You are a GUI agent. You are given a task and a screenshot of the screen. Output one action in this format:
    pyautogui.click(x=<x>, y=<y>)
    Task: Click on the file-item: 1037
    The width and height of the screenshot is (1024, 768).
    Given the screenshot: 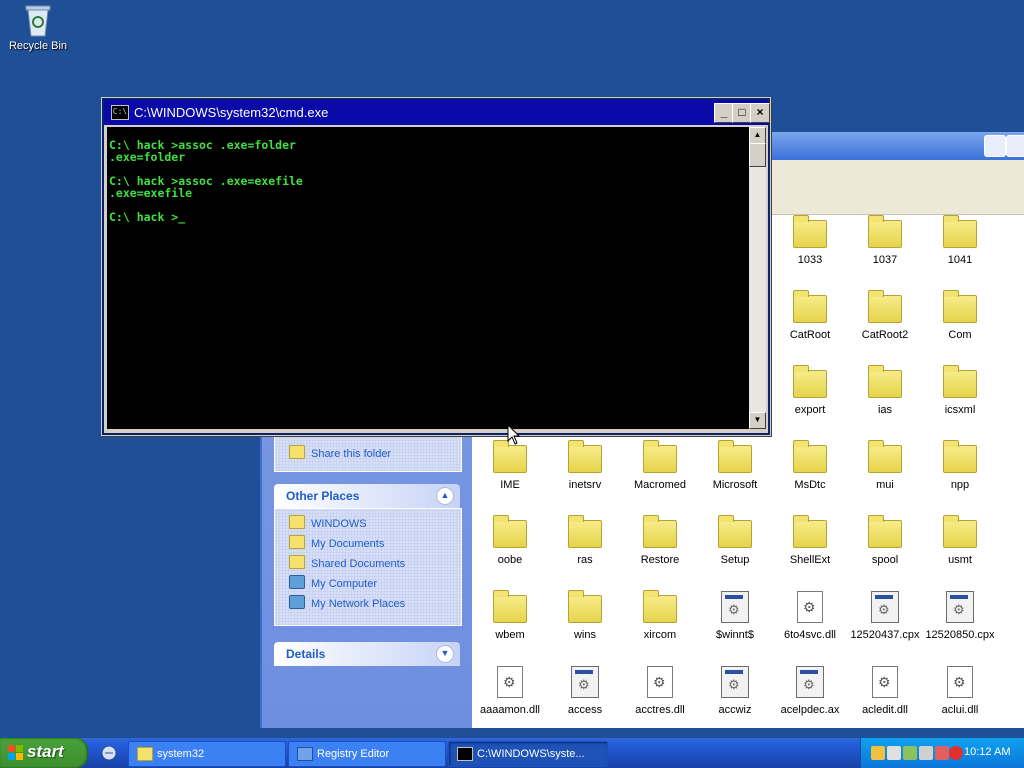 What is the action you would take?
    pyautogui.click(x=885, y=240)
    